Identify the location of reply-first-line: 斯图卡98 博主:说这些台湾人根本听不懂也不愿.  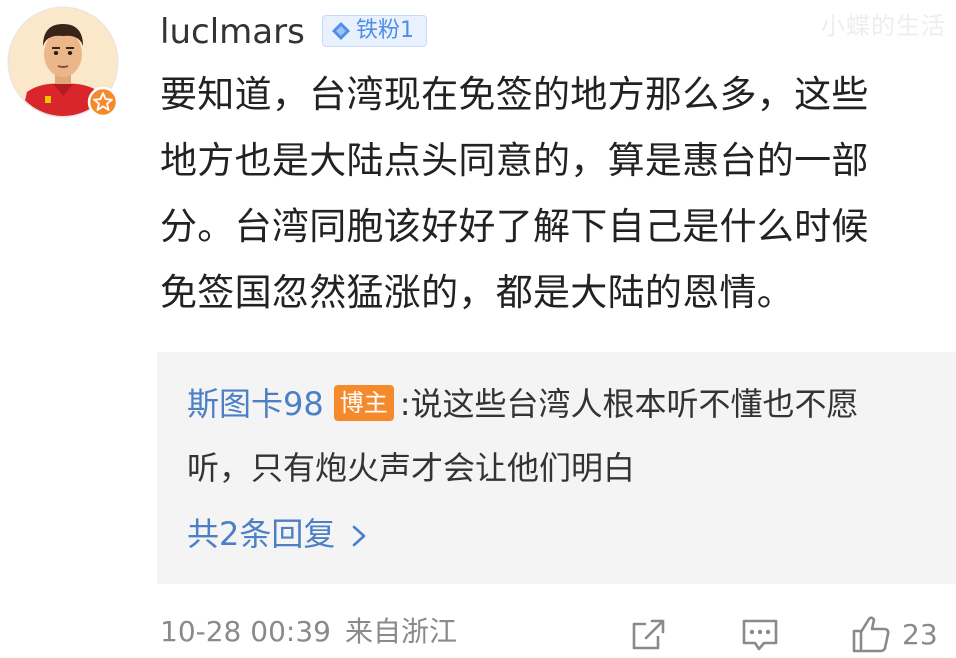
(523, 404).